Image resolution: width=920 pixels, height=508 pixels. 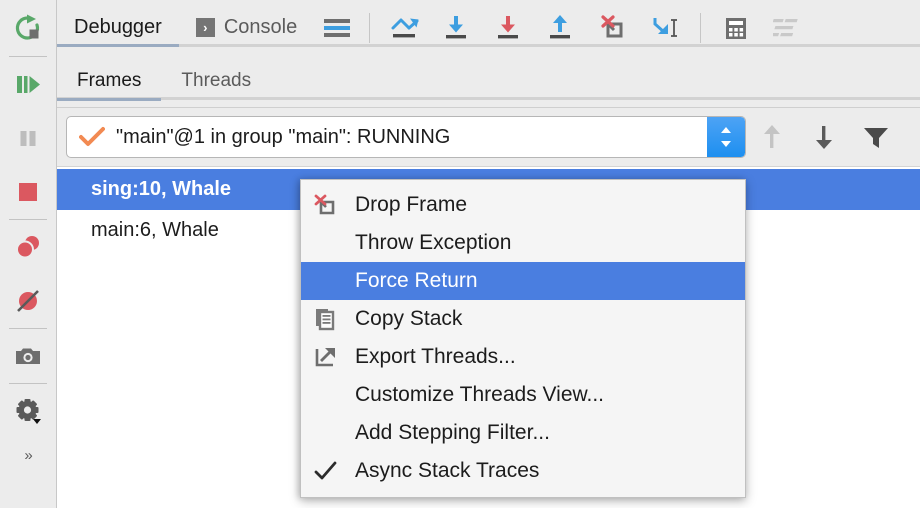 I want to click on menu-item-throw-exception: Throw Exception, so click(x=523, y=243).